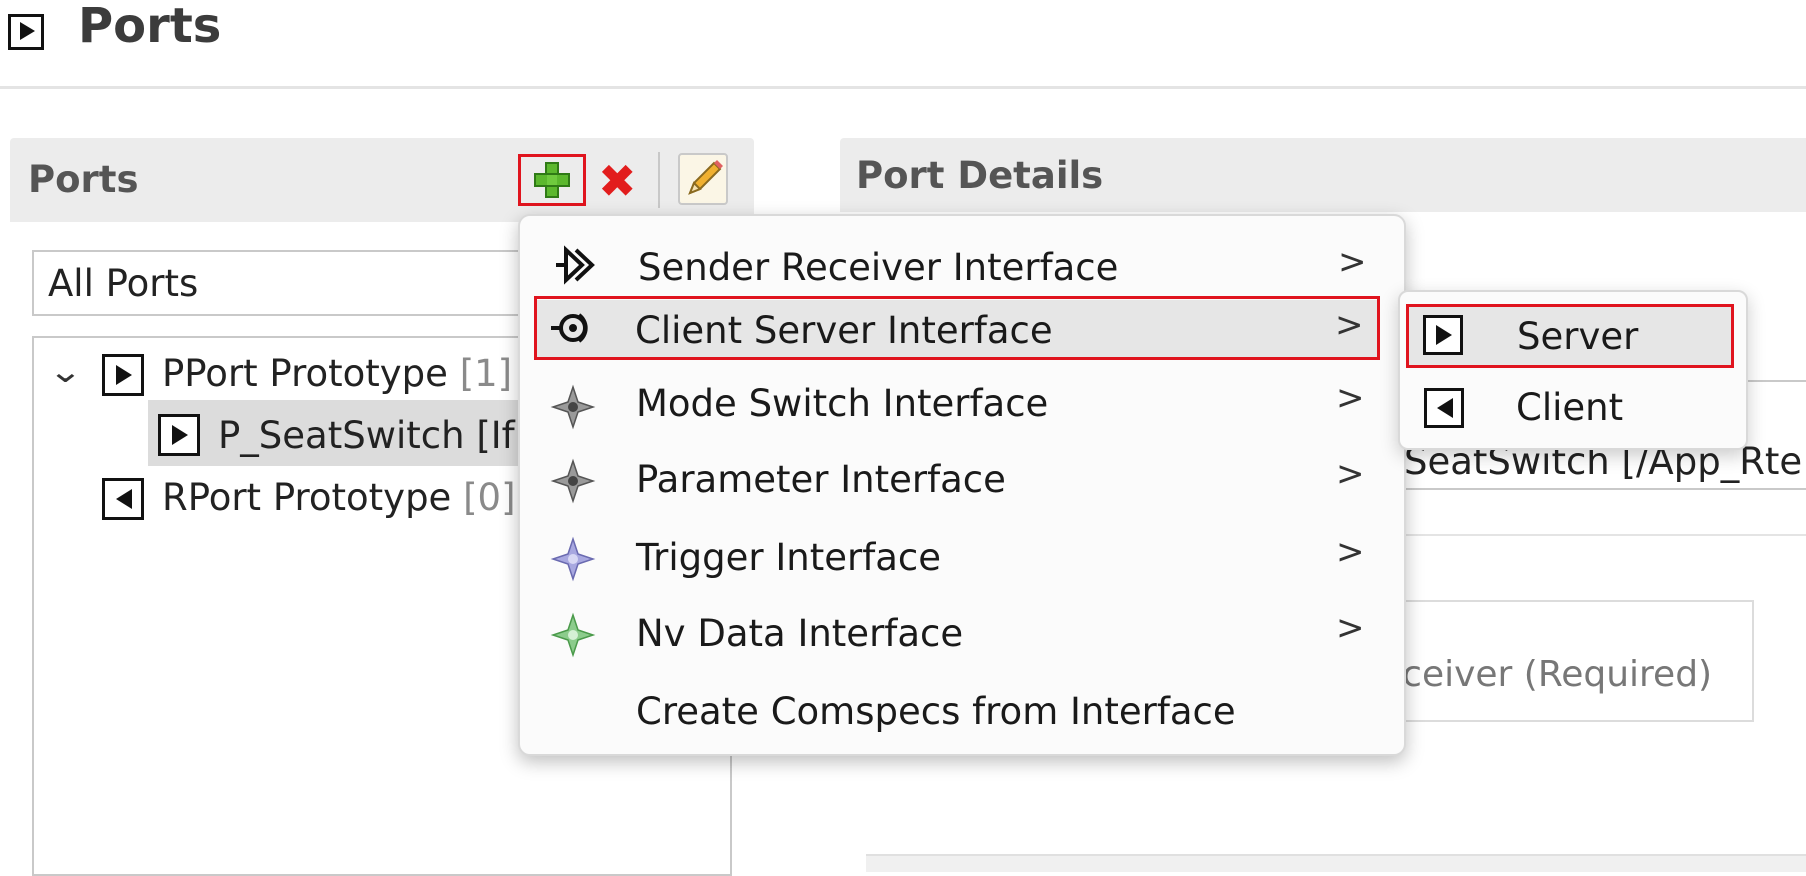  Describe the element at coordinates (1546, 674) in the screenshot. I see `port-role-text: eceiver (Required)` at that location.